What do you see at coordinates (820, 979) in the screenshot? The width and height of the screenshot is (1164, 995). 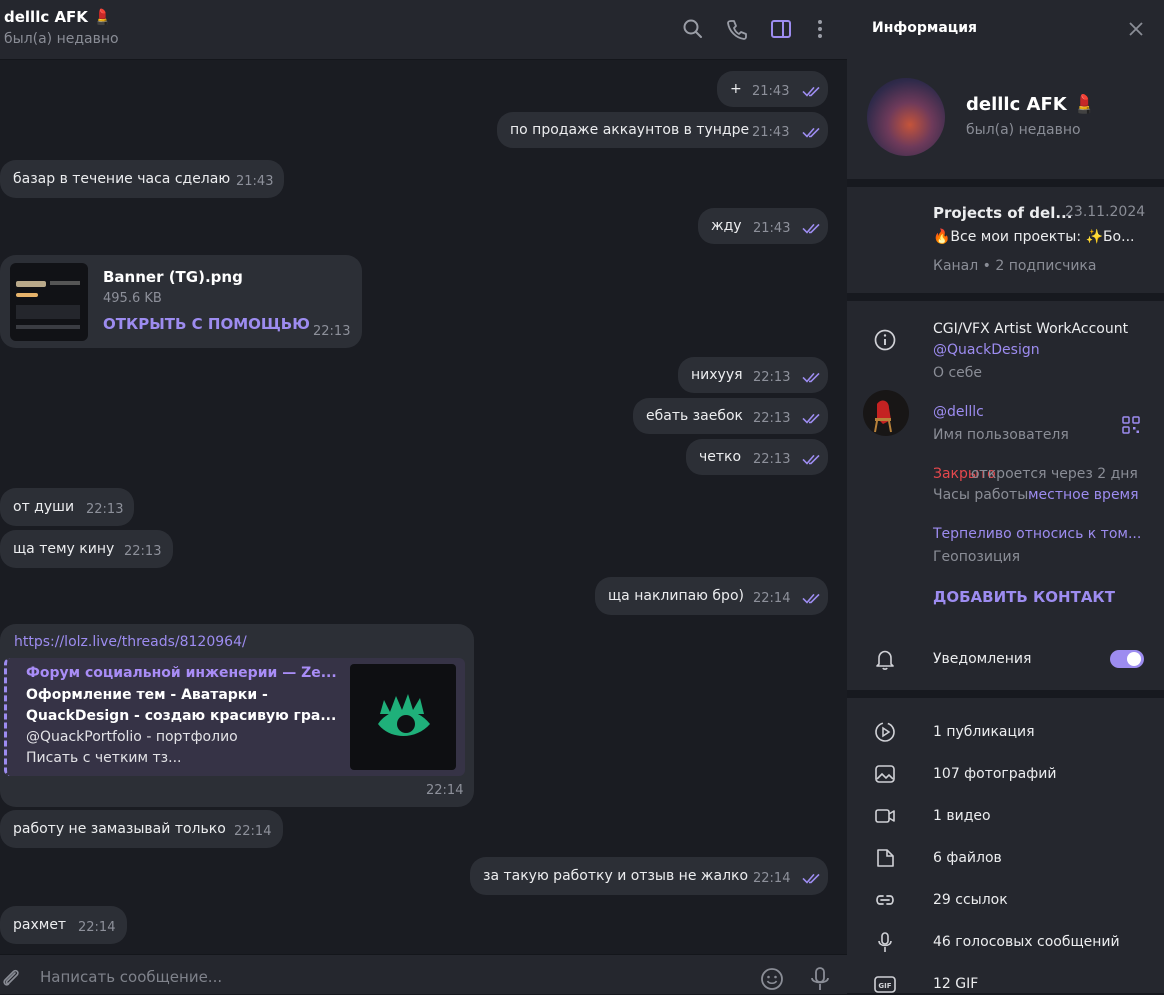 I see `microphone-icon` at bounding box center [820, 979].